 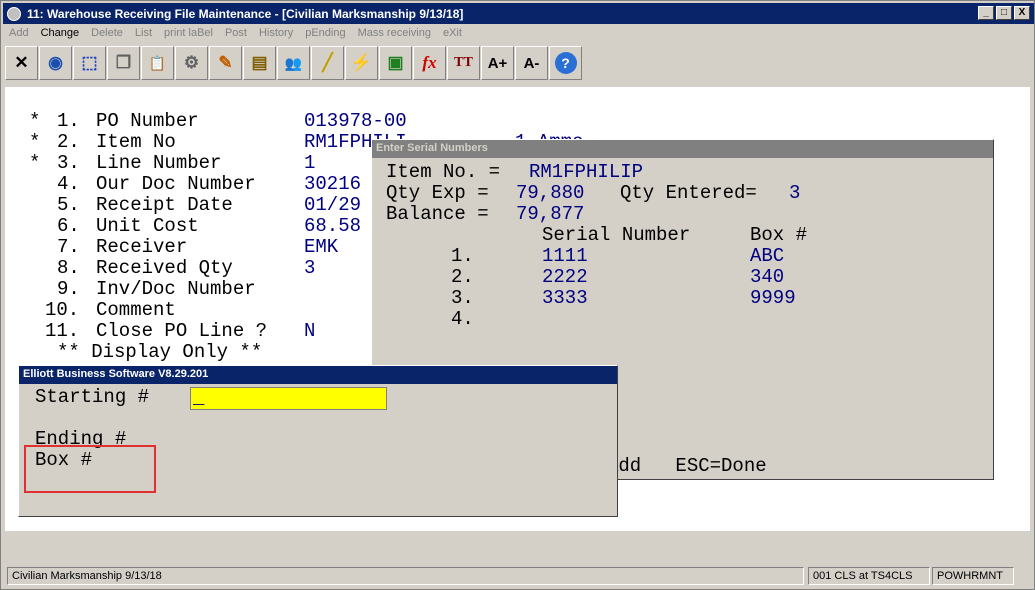 What do you see at coordinates (332, 205) in the screenshot?
I see `receipt-date-value: 01/29` at bounding box center [332, 205].